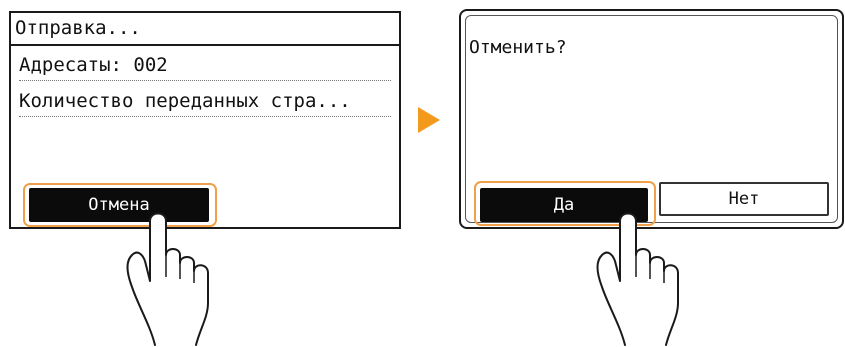  What do you see at coordinates (518, 47) in the screenshot?
I see `confirm-question: Отменить?` at bounding box center [518, 47].